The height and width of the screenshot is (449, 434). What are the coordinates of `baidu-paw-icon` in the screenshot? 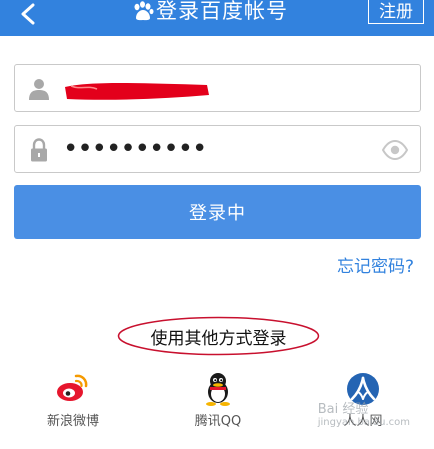 It's located at (144, 11).